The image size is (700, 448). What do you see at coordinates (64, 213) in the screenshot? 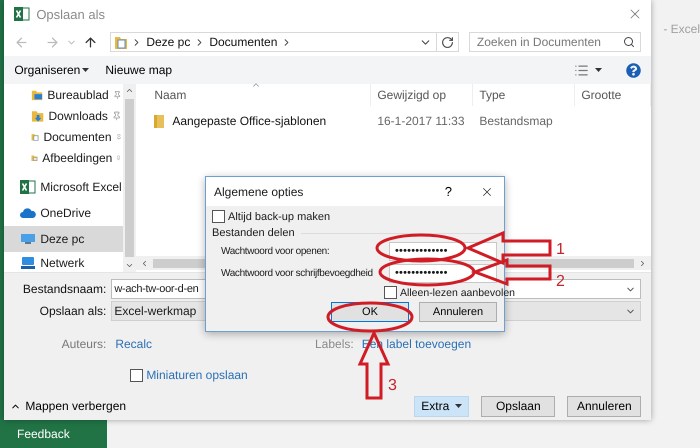
I see `nav-item: OneDrive` at bounding box center [64, 213].